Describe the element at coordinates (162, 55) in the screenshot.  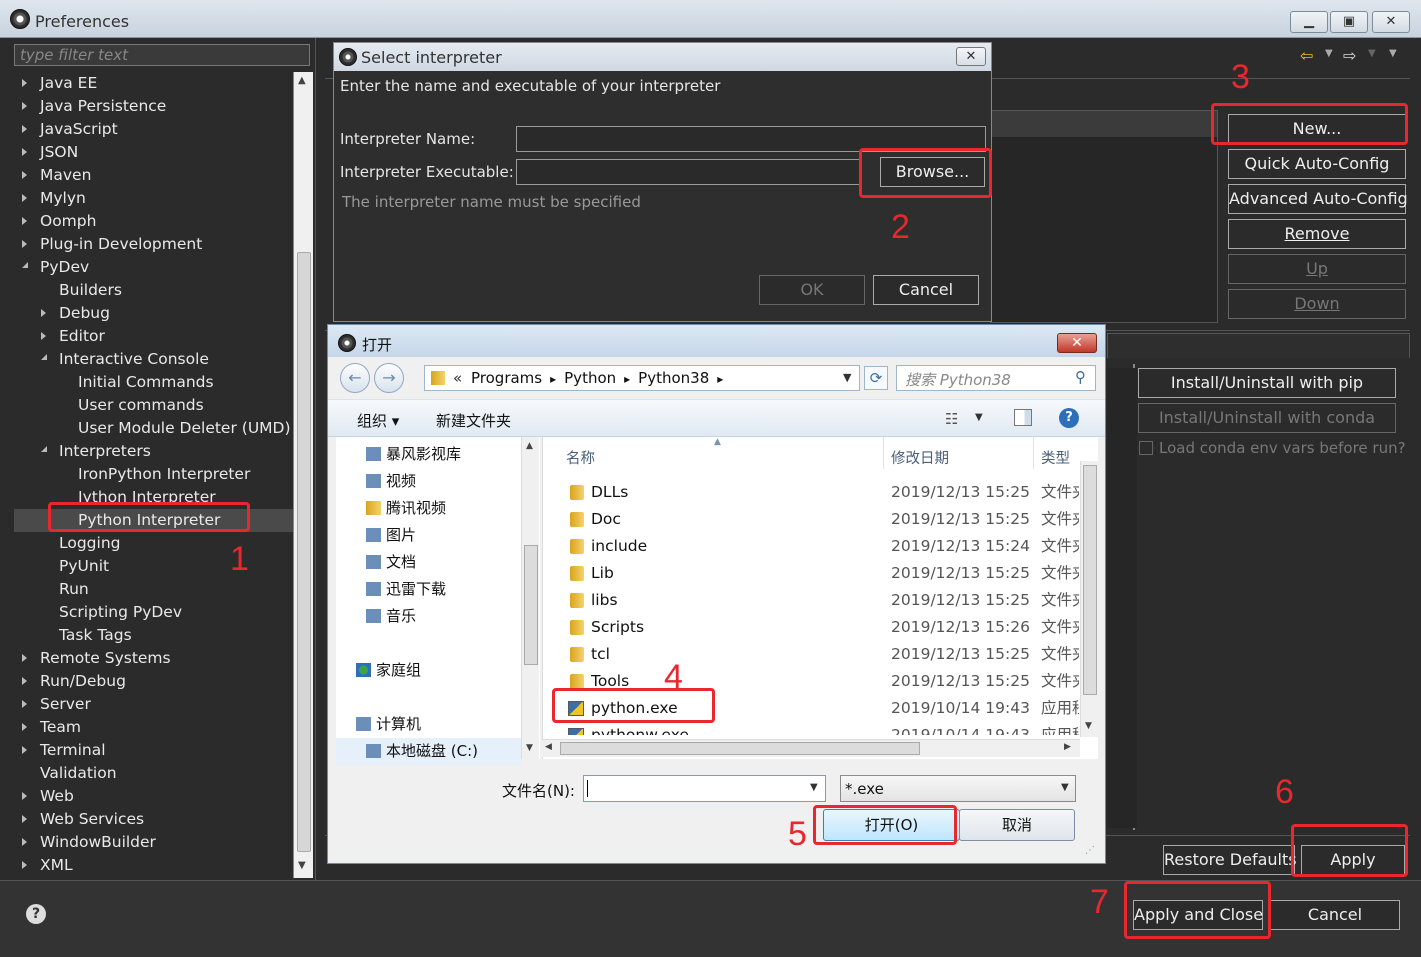
I see `filter-input: type filter text` at that location.